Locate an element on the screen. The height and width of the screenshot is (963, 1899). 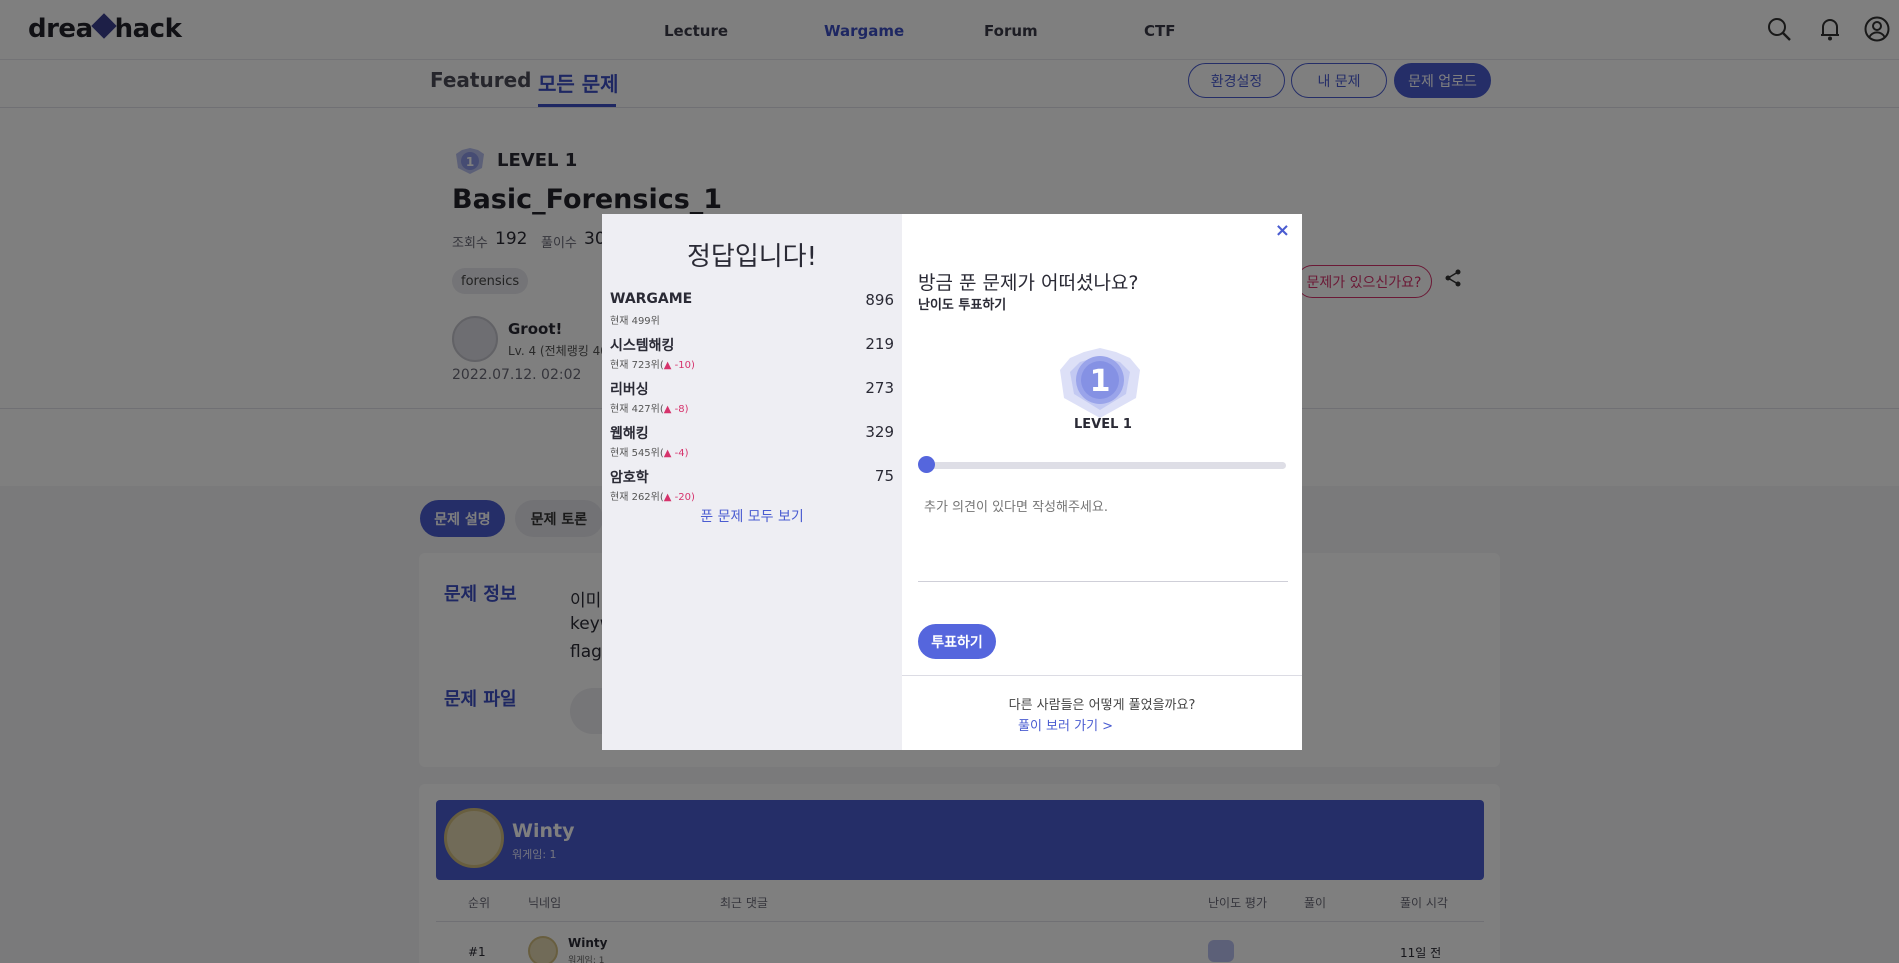
category-rank-wargame: 현재 499위 is located at coordinates (635, 321).